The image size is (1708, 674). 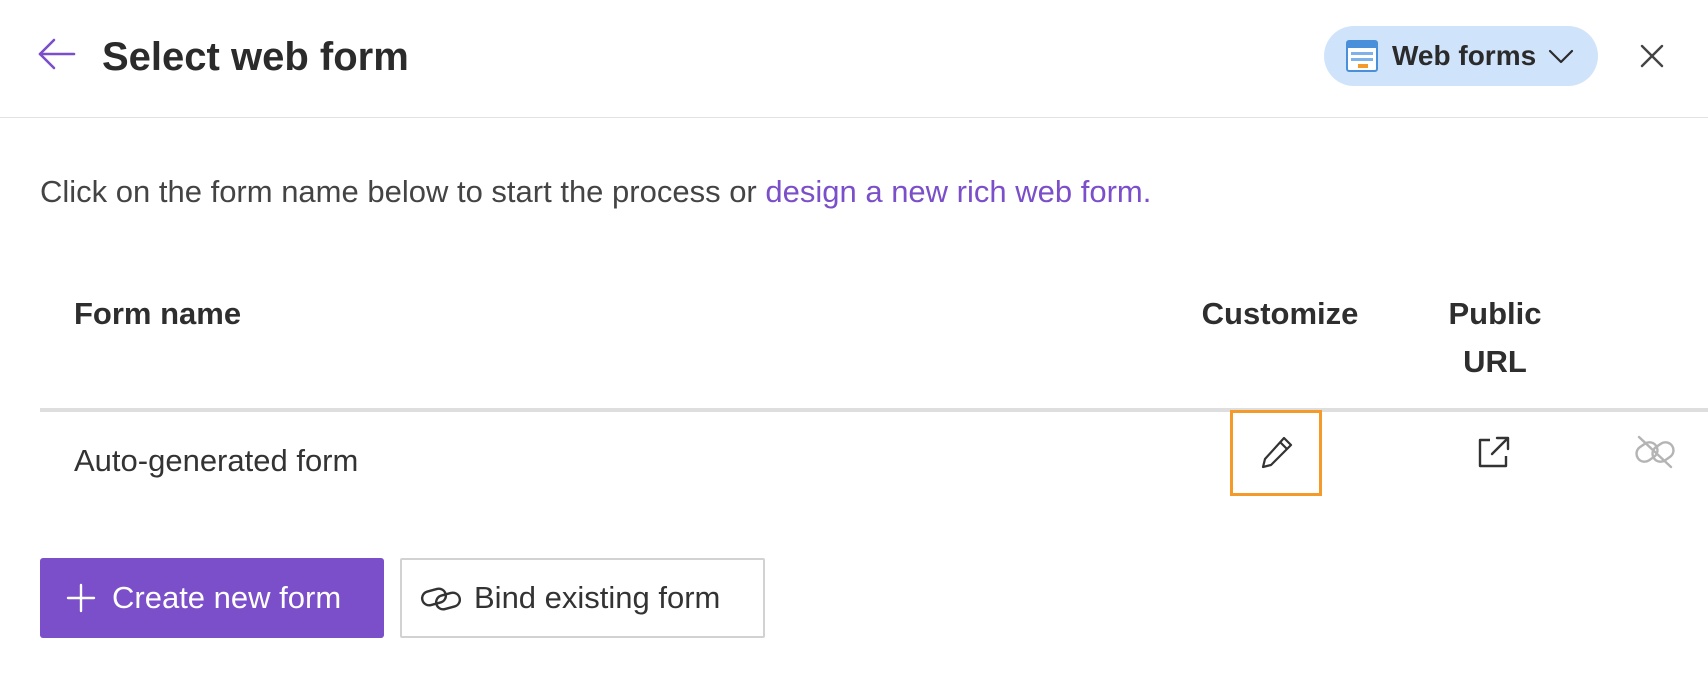 What do you see at coordinates (1495, 313) in the screenshot?
I see `column-header-public-url-line1: Public` at bounding box center [1495, 313].